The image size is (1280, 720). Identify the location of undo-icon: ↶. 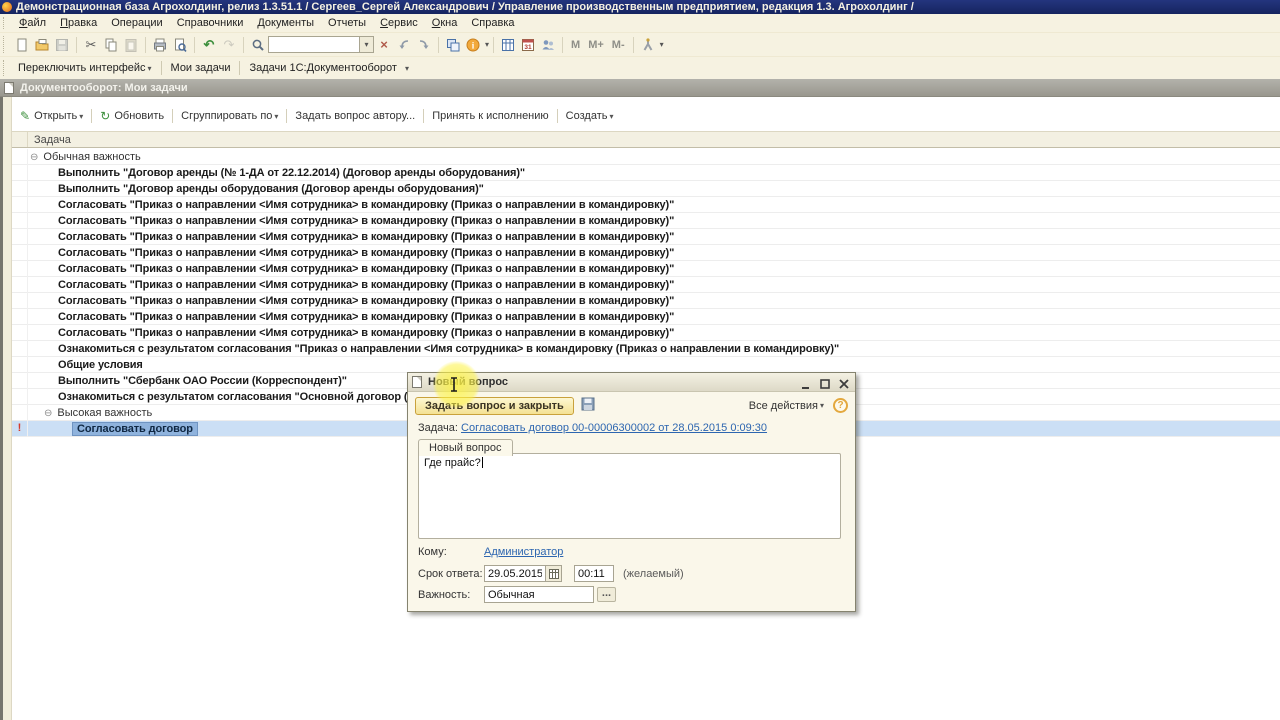
(209, 45).